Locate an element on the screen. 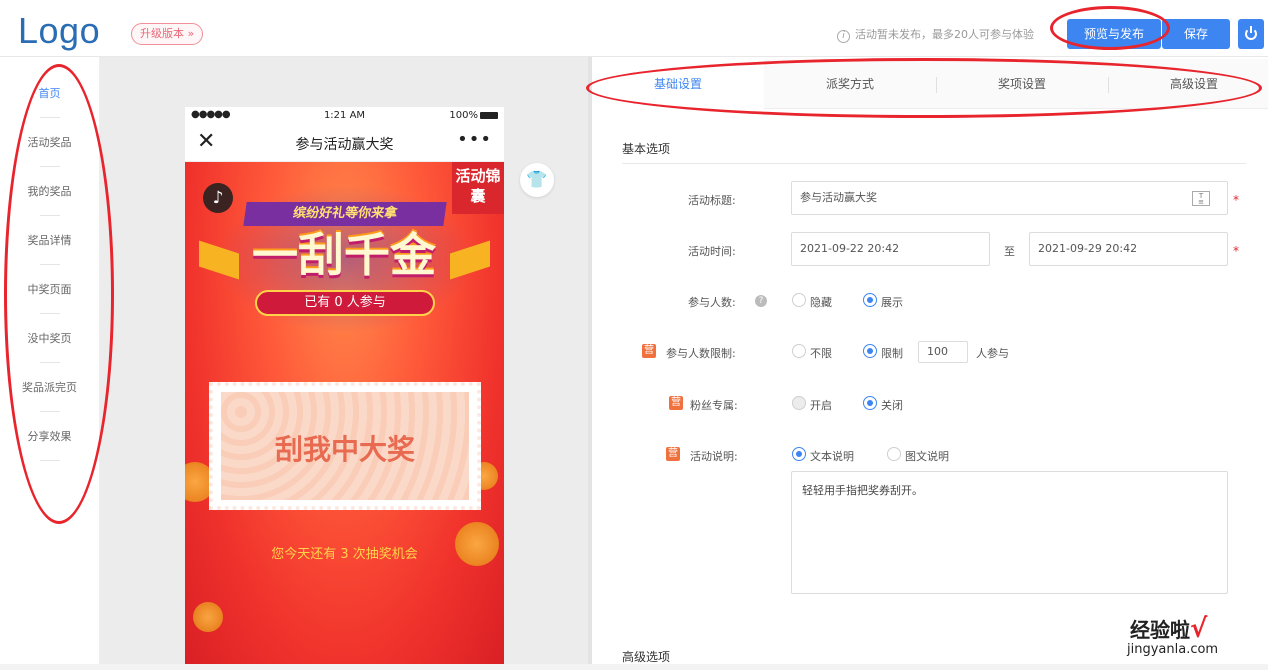 The width and height of the screenshot is (1268, 670). sidebar-item-prizes: 活动奖品 is located at coordinates (49, 142).